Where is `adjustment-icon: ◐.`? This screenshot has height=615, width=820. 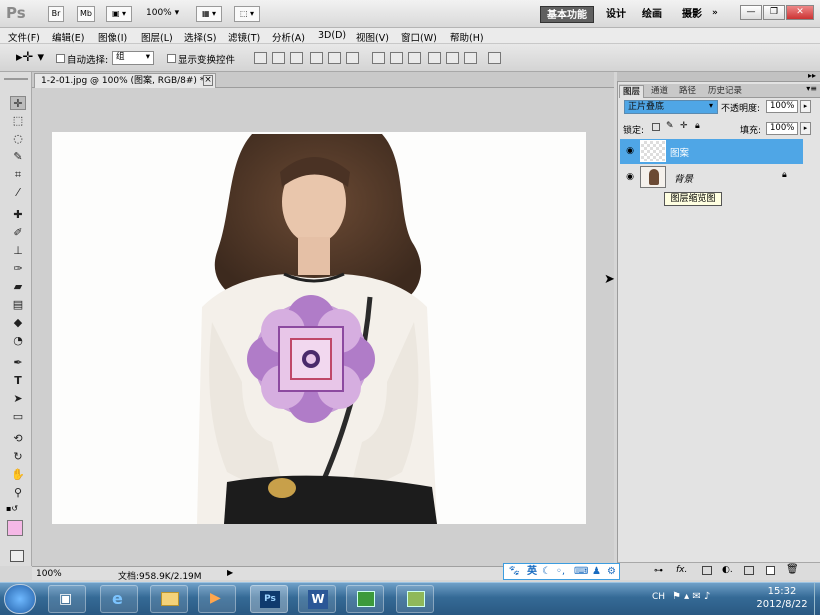 adjustment-icon: ◐. is located at coordinates (727, 570).